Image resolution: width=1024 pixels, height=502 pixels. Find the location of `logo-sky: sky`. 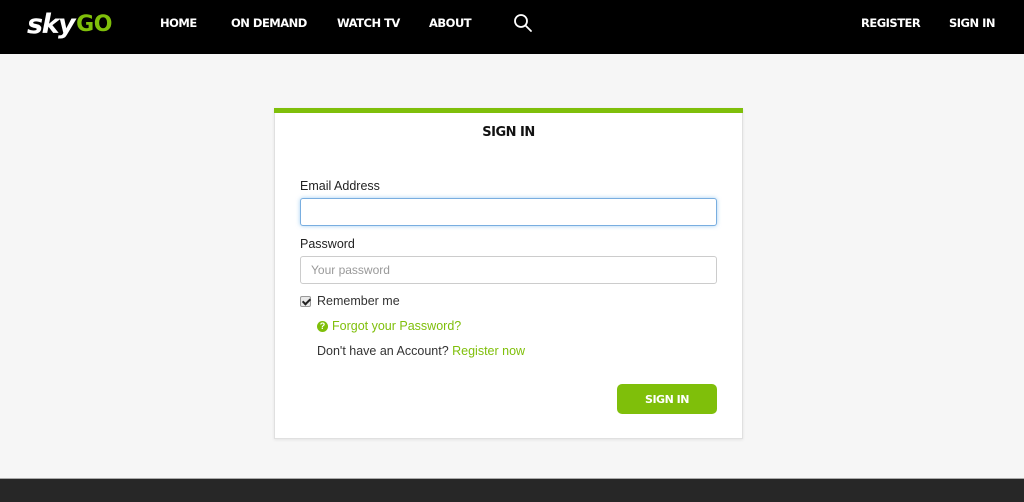

logo-sky: sky is located at coordinates (51, 24).